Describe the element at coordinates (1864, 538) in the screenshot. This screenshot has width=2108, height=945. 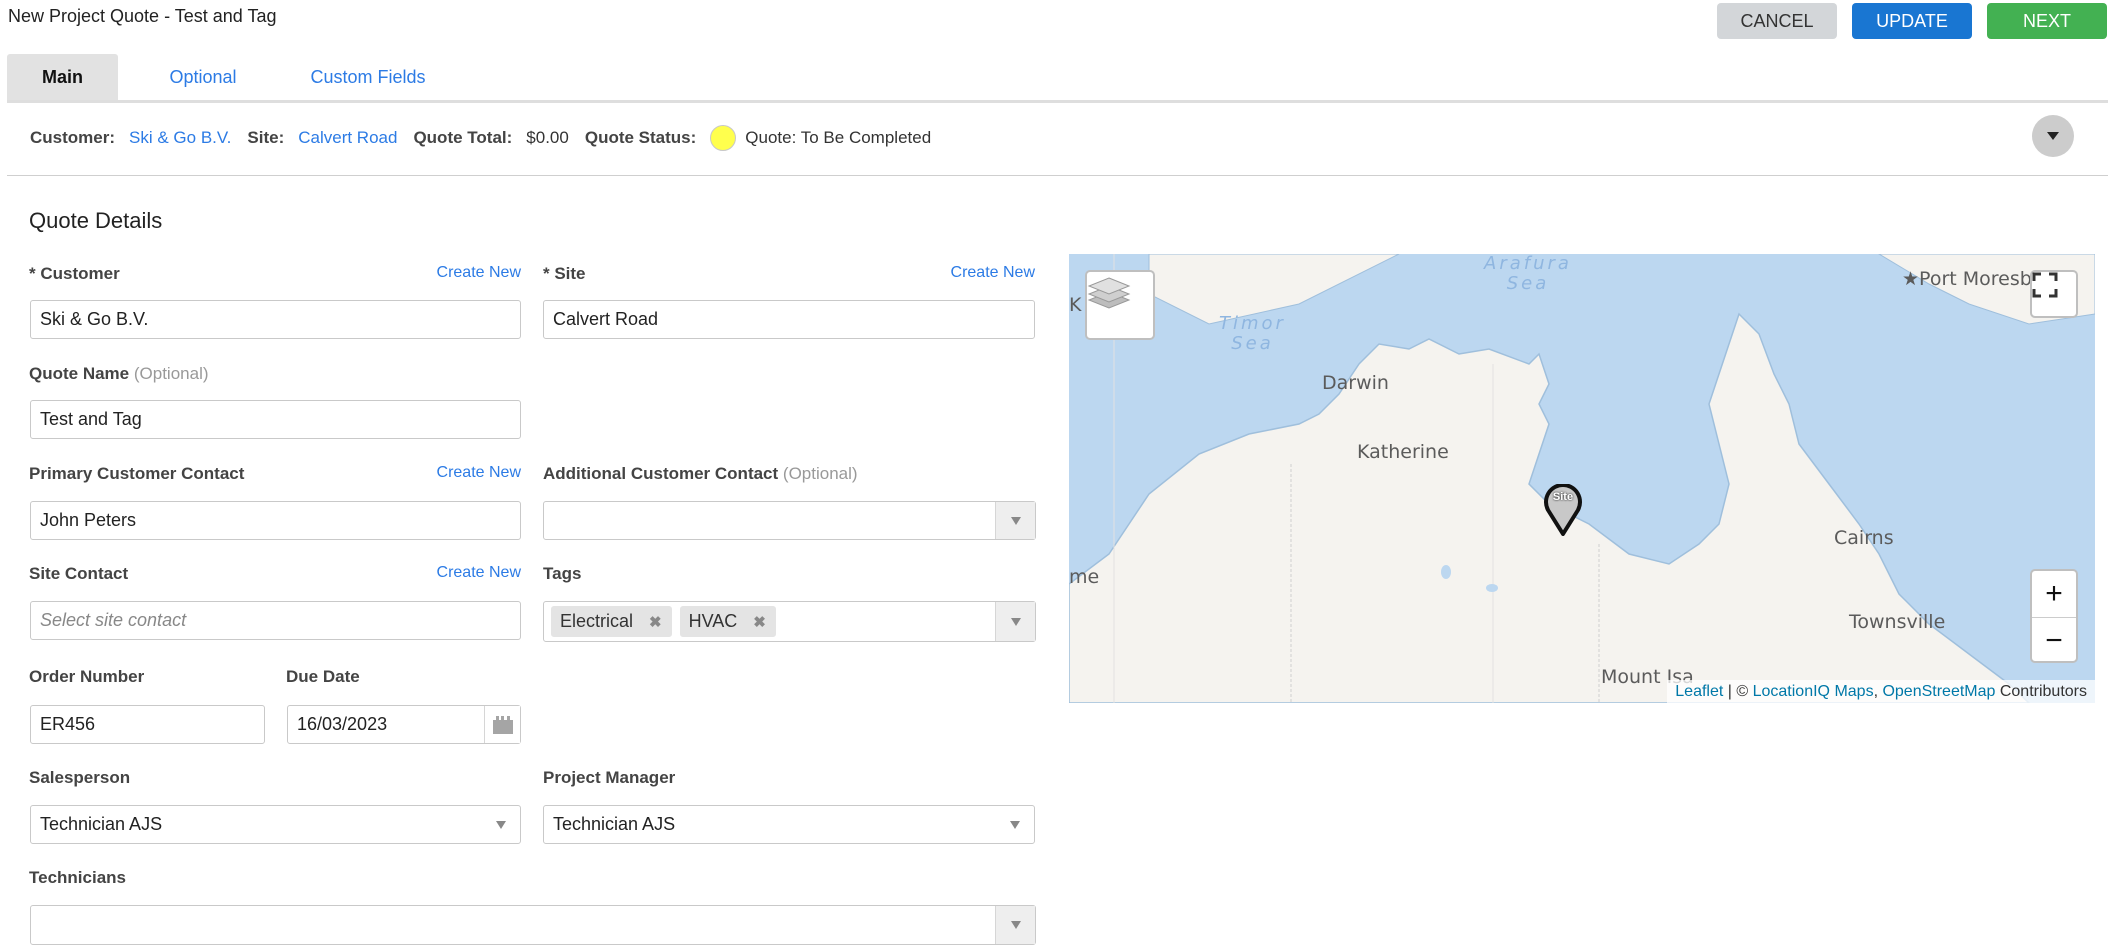
I see `map-label-cairns: Cairns` at that location.